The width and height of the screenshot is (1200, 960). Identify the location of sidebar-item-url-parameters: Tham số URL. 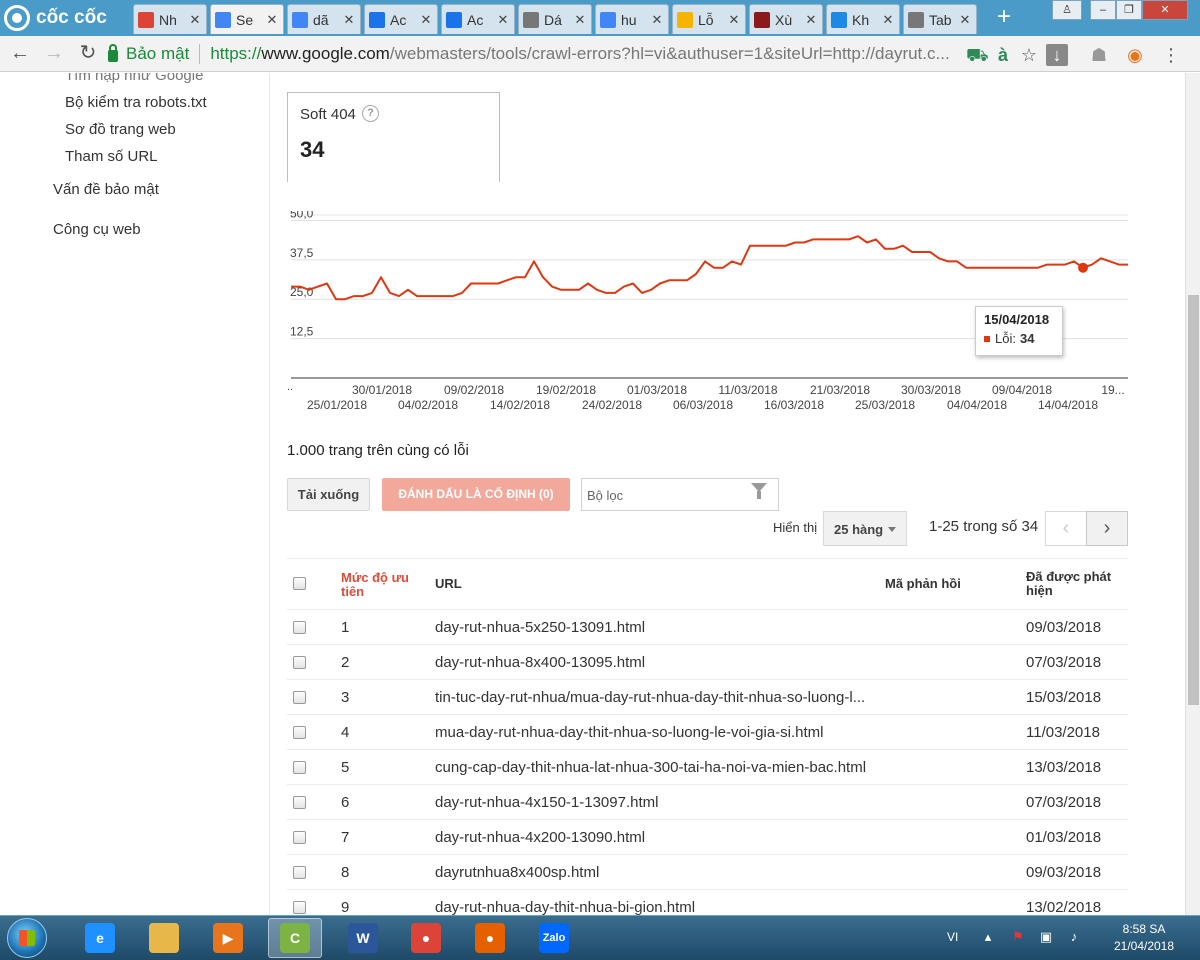
(111, 156).